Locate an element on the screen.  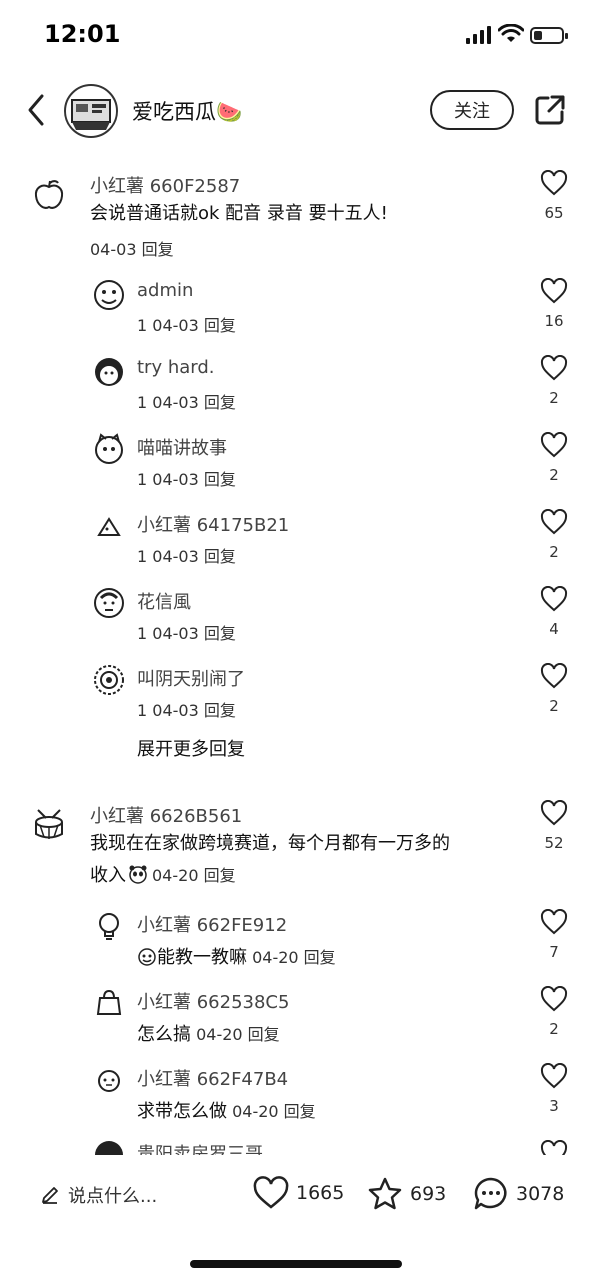
like-count: 4 is located at coordinates (554, 629).